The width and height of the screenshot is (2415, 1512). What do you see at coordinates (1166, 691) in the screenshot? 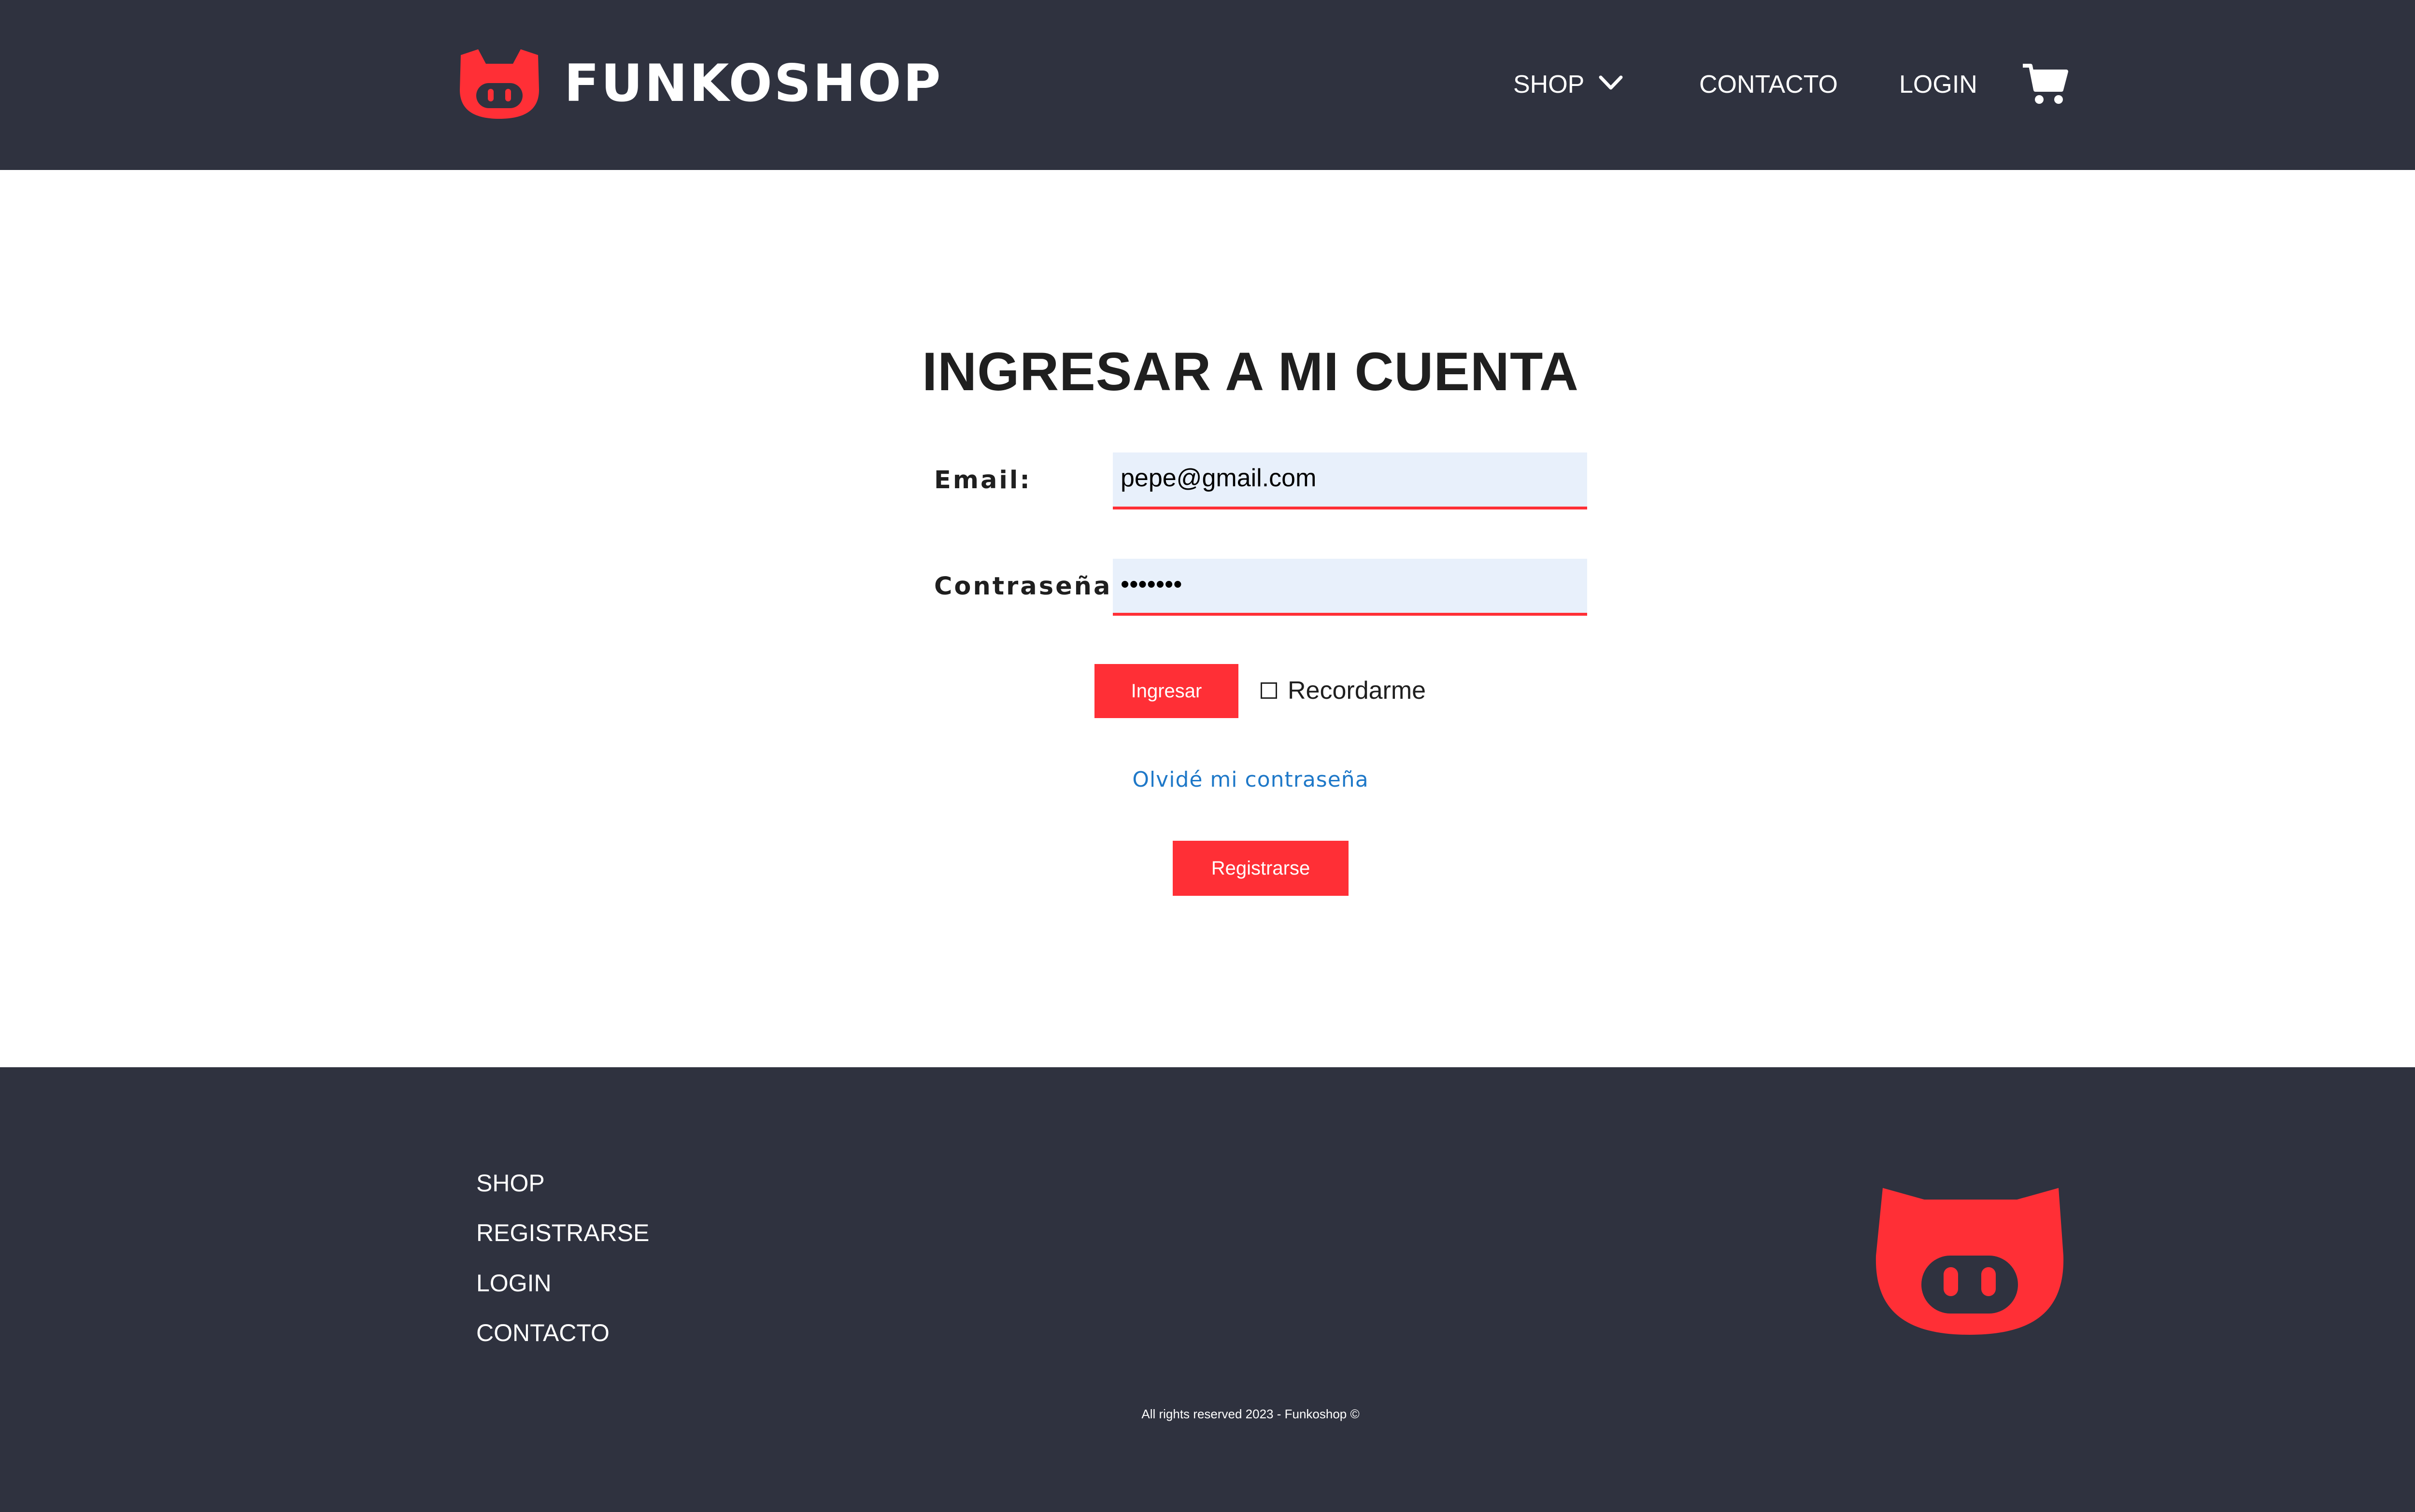
I see `login-submit-button: Ingresar` at bounding box center [1166, 691].